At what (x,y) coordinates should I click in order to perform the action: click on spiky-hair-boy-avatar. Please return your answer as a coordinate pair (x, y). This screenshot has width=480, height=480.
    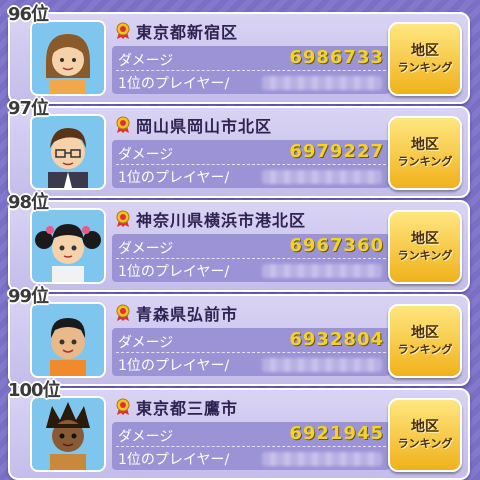
    Looking at the image, I should click on (68, 434).